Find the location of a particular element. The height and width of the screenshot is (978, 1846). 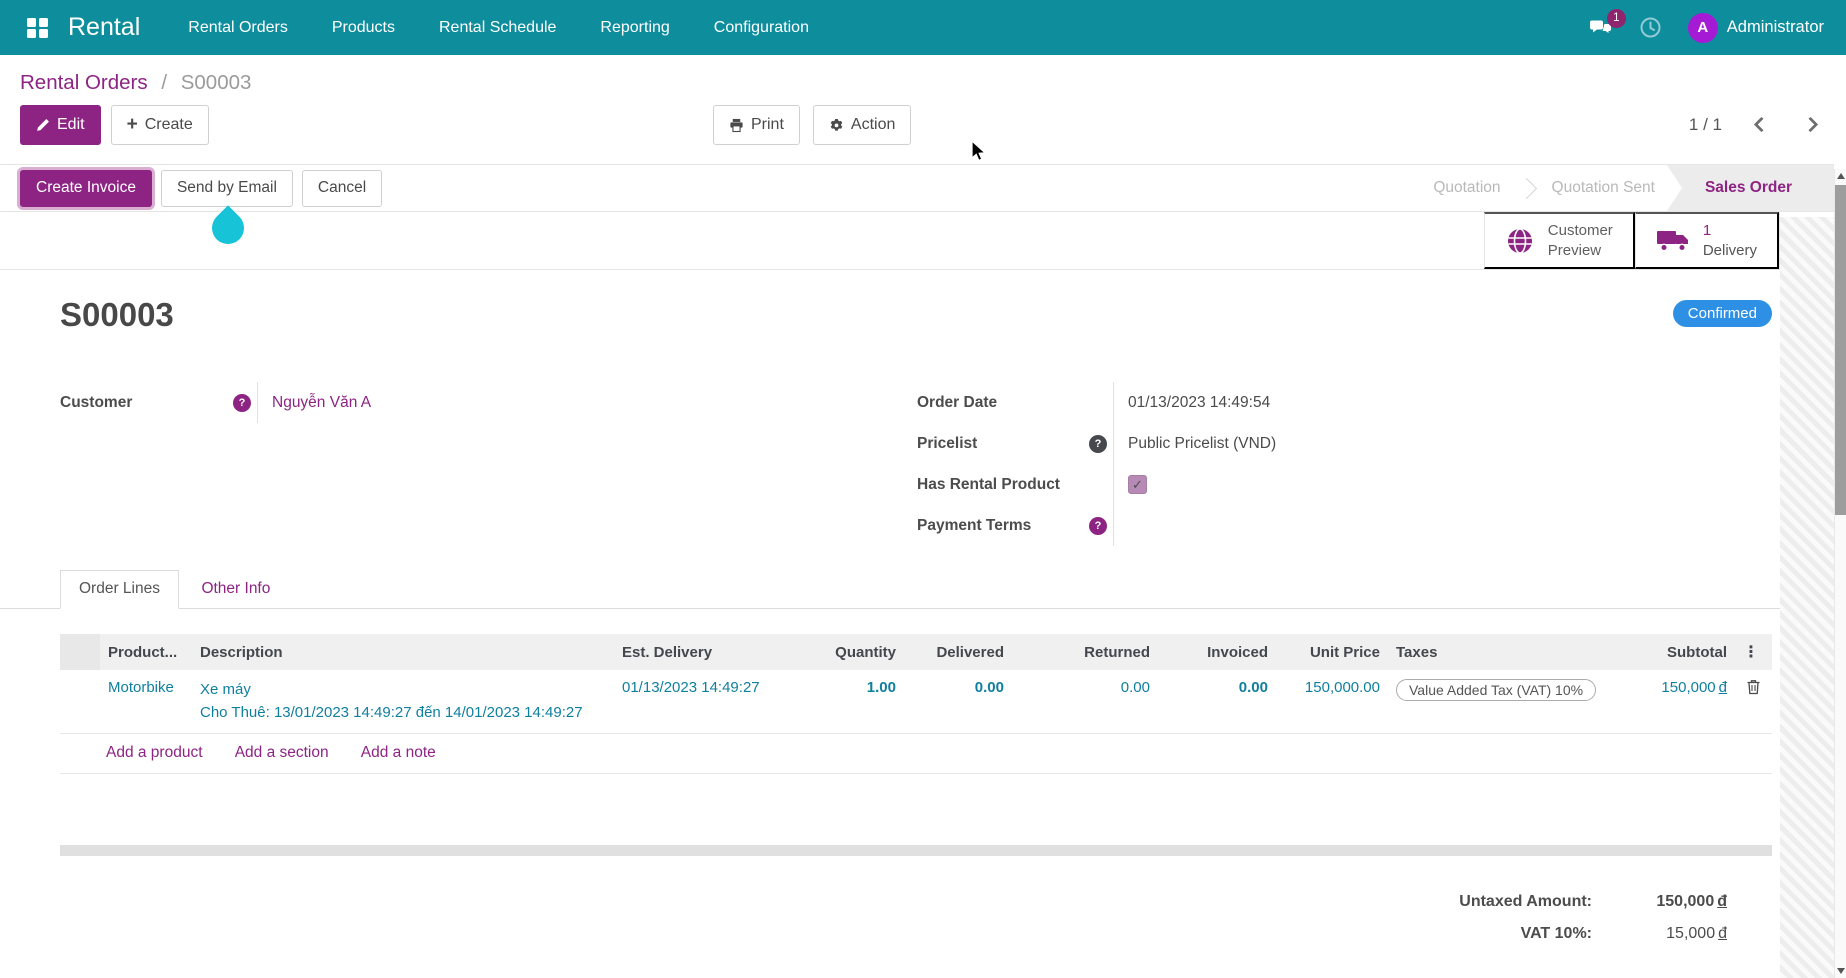

field-separator is located at coordinates (1113, 525).